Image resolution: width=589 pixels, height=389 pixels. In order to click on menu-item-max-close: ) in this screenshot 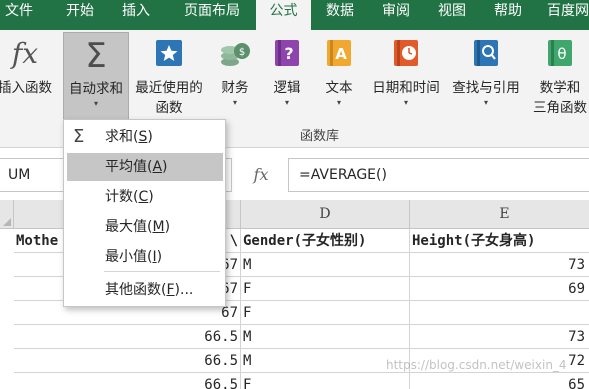, I will do `click(167, 227)`.